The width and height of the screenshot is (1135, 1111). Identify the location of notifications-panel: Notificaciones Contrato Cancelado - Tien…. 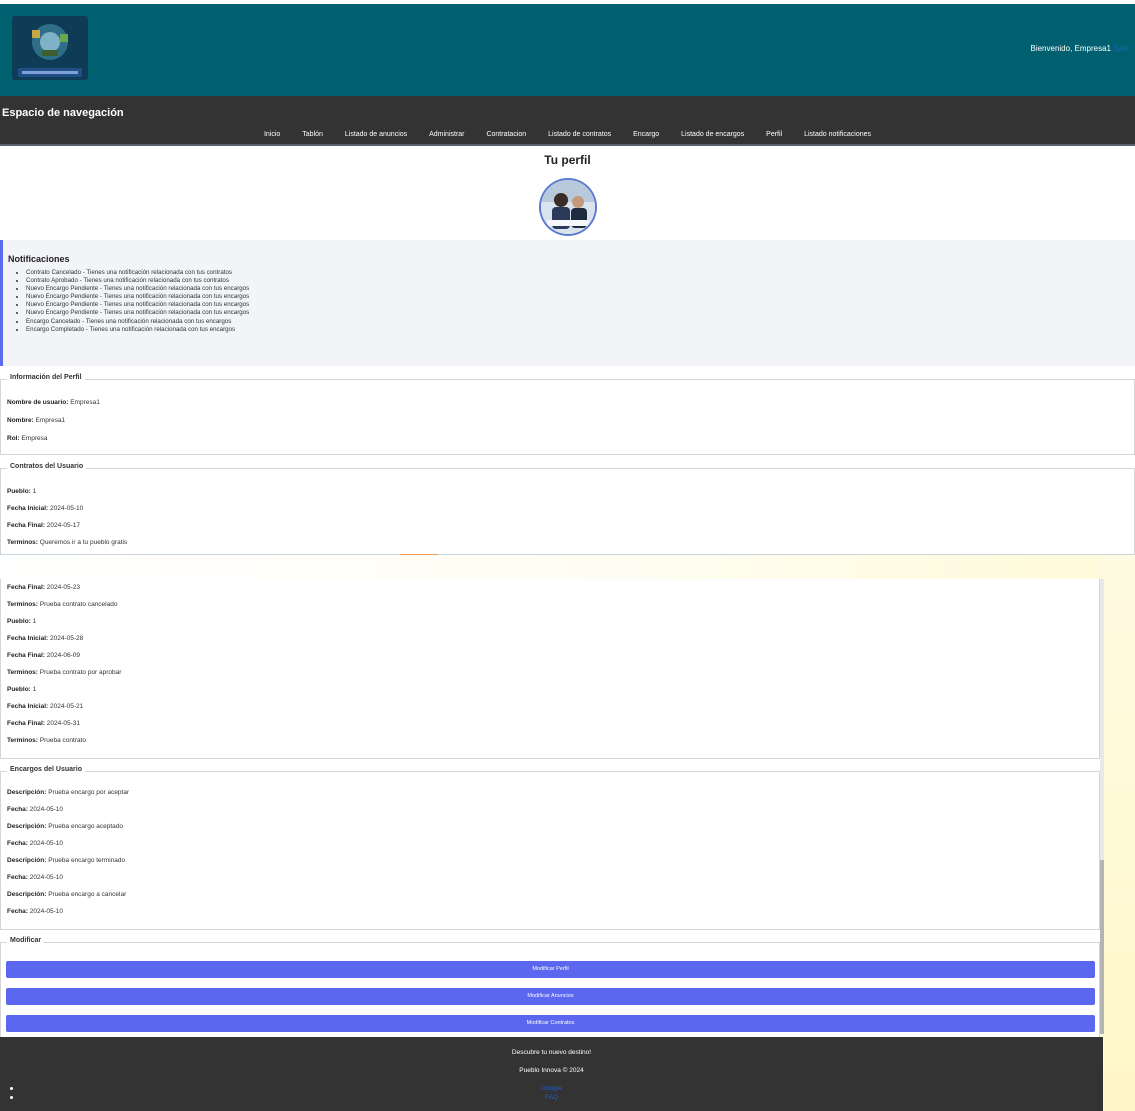
(567, 303).